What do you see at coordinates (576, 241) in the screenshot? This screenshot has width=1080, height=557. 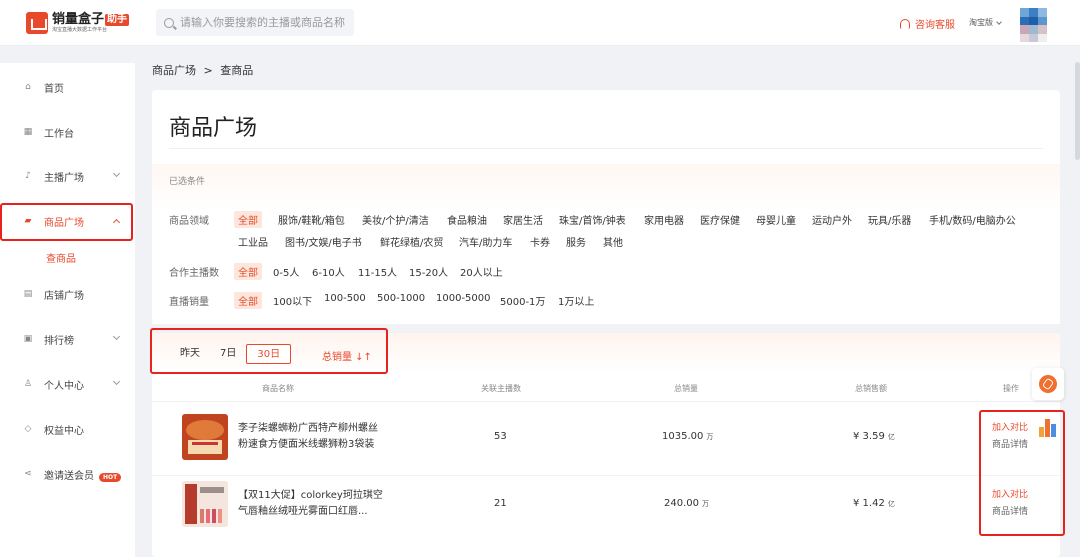 I see `category-option: 服务` at bounding box center [576, 241].